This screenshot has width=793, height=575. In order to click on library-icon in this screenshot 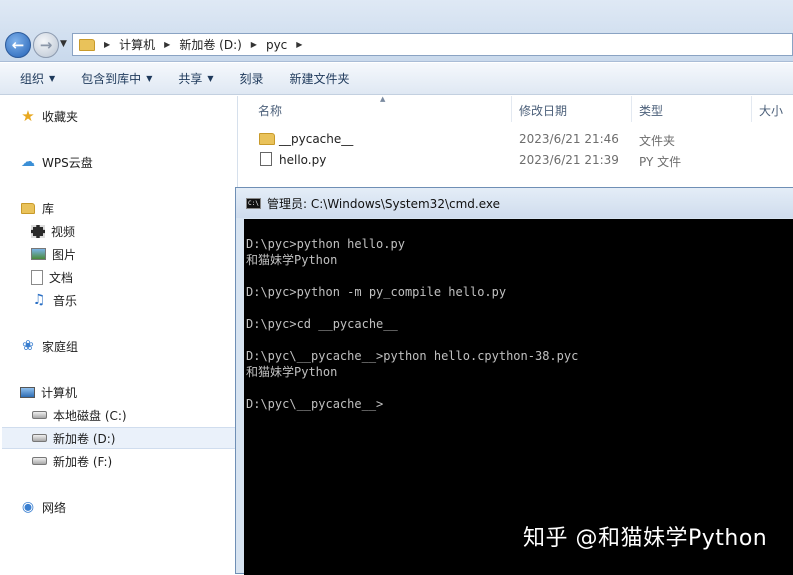, I will do `click(28, 208)`.